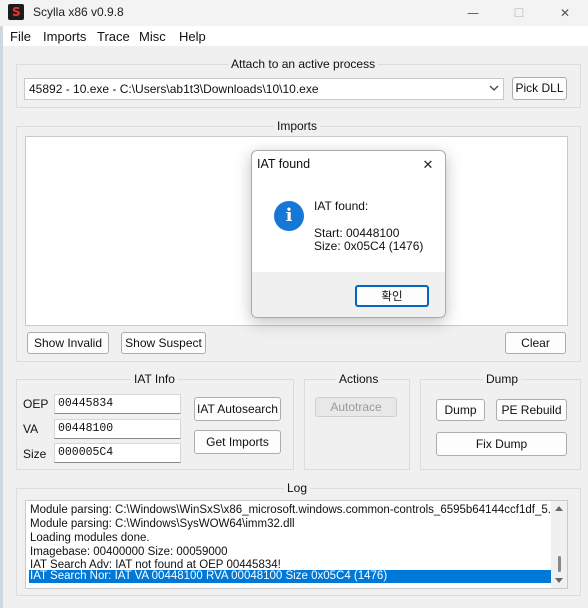 The width and height of the screenshot is (588, 608). Describe the element at coordinates (559, 508) in the screenshot. I see `scroll-up-icon` at that location.